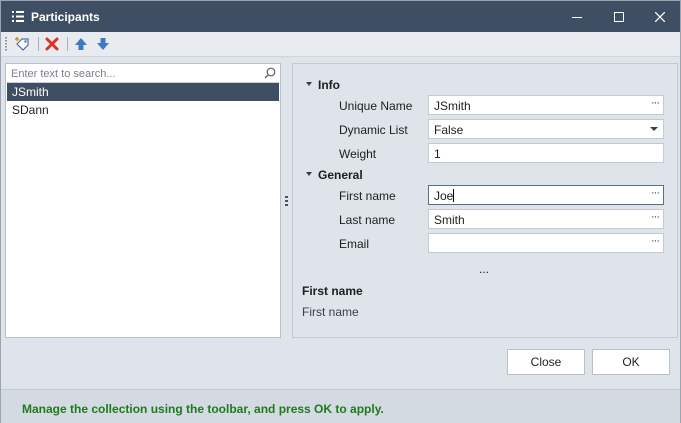  I want to click on first-name-field: Joe ···, so click(546, 195).